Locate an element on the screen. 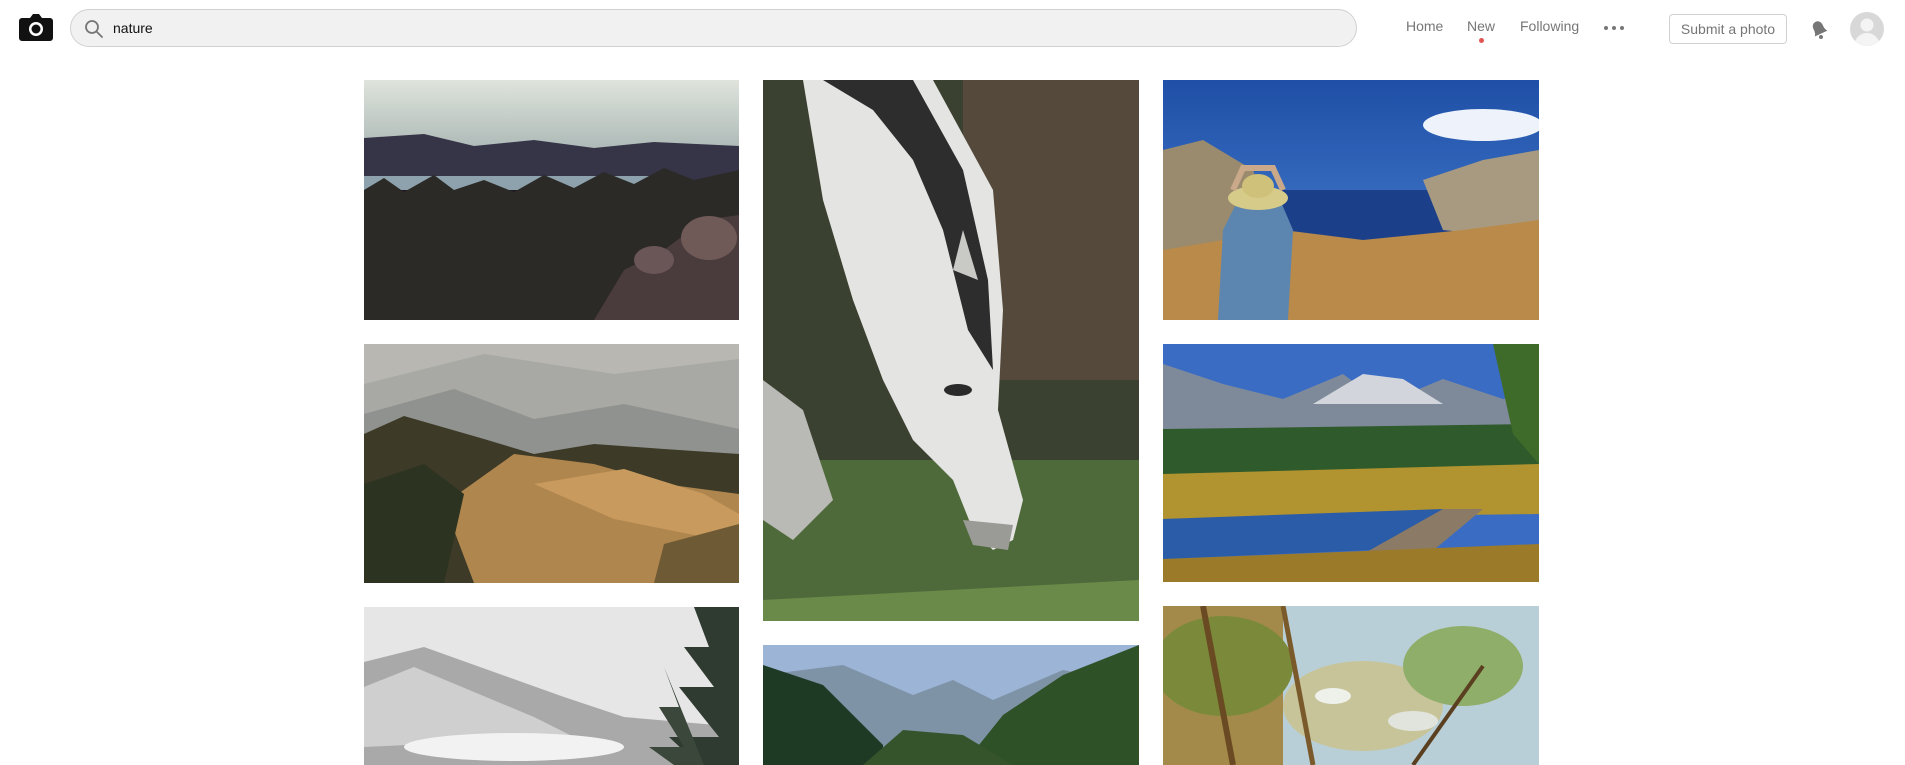  search-bar is located at coordinates (713, 28).